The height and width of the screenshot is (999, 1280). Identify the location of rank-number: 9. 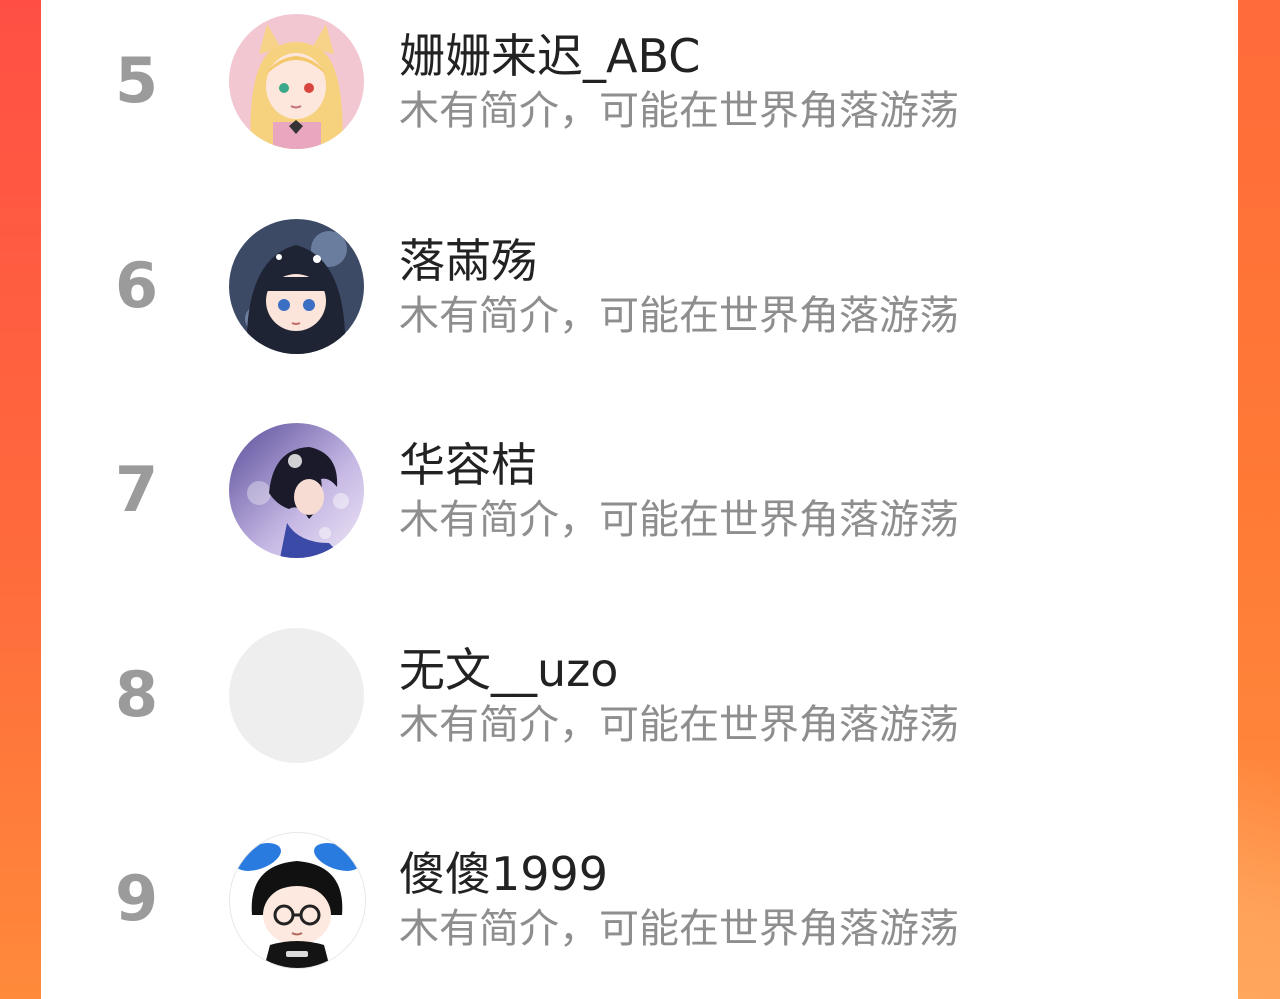
(137, 898).